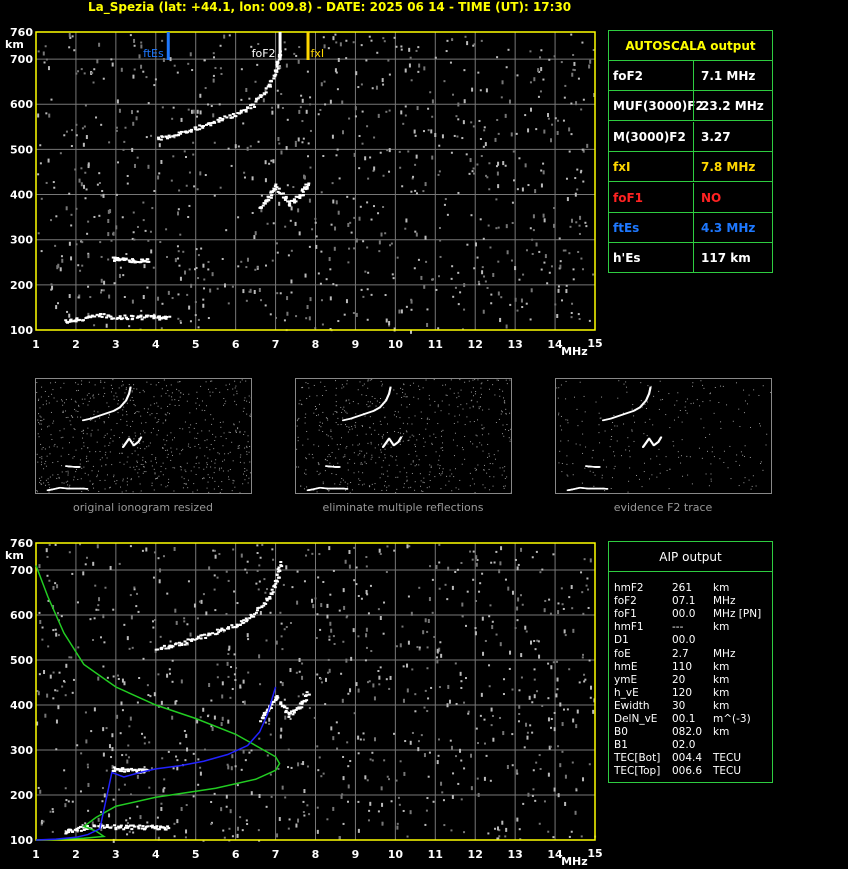 This screenshot has height=869, width=848. Describe the element at coordinates (690, 46) in the screenshot. I see `autoscala-title: AUTOSCALA output` at that location.